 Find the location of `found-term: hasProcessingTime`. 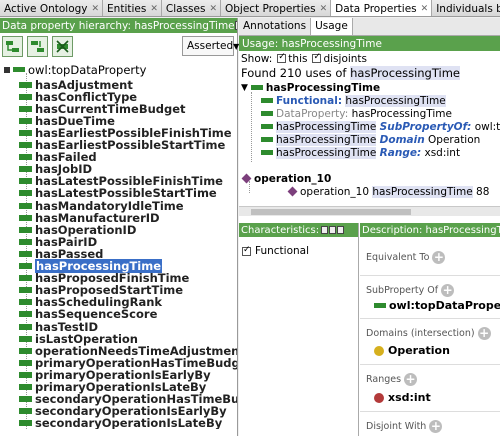

found-term: hasProcessingTime is located at coordinates (405, 73).